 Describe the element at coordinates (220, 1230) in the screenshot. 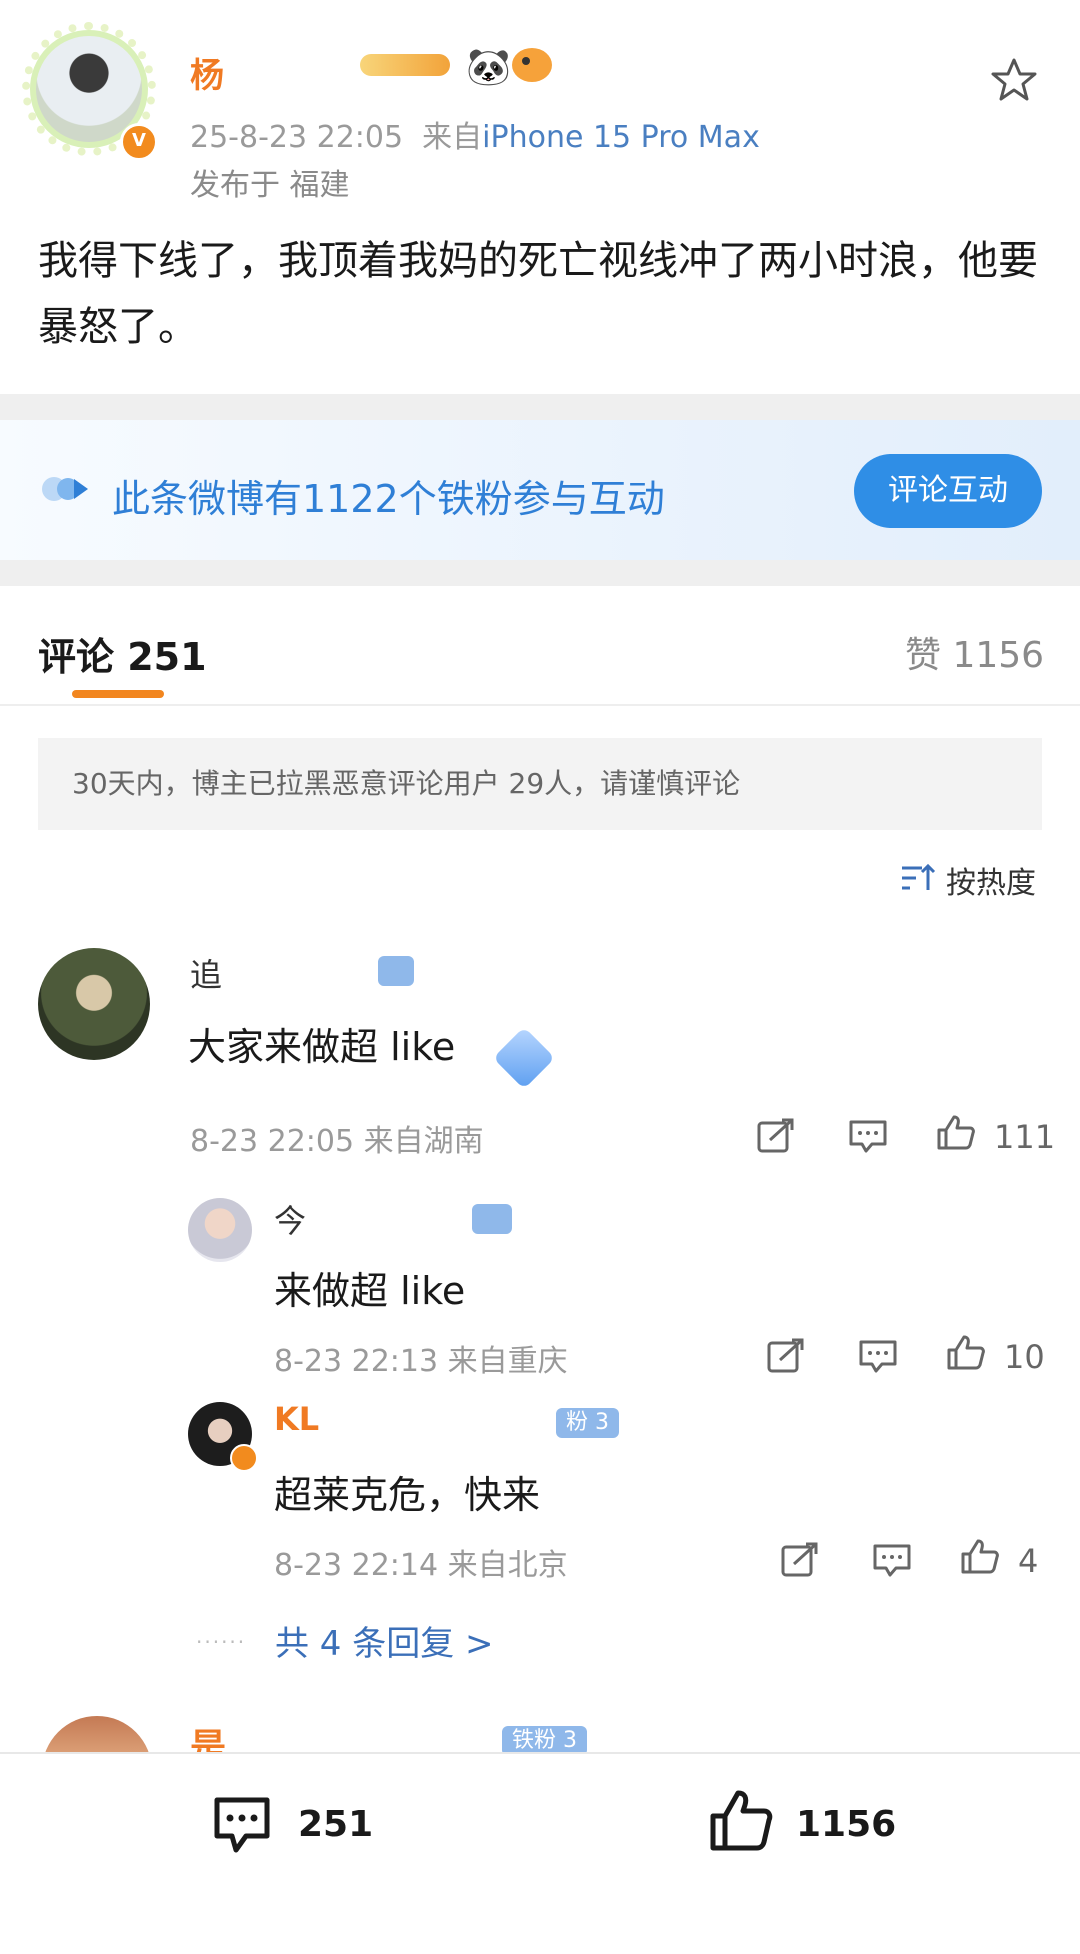

I see `reply-avatar` at that location.